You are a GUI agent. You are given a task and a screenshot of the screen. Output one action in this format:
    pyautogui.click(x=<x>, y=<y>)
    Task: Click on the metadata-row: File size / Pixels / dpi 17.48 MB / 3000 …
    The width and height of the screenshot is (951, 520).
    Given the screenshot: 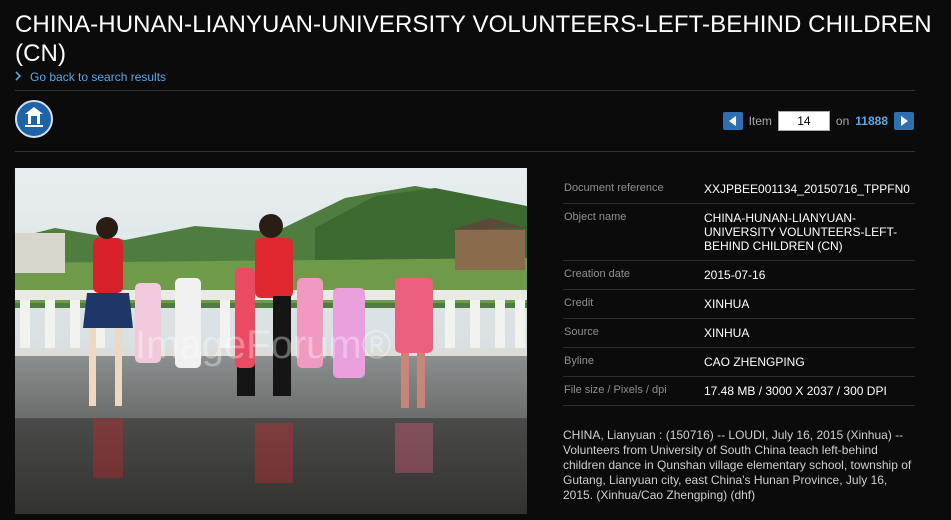 What is the action you would take?
    pyautogui.click(x=739, y=391)
    